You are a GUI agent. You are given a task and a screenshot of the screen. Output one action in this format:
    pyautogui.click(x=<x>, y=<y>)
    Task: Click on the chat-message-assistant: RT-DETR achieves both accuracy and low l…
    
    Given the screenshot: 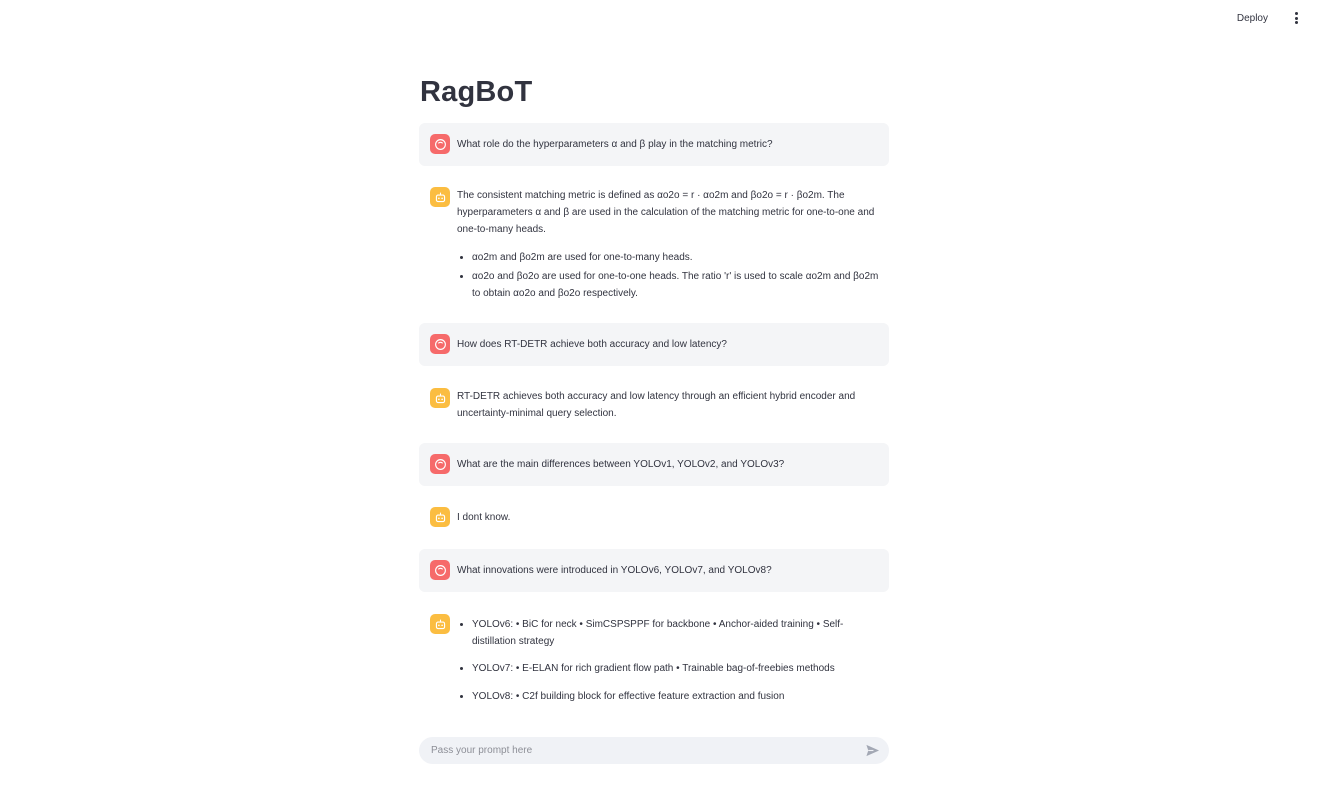 What is the action you would take?
    pyautogui.click(x=654, y=405)
    